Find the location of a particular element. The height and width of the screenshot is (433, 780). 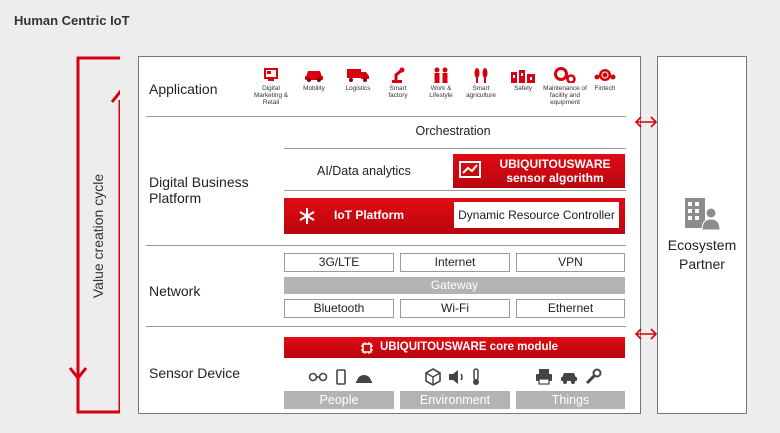

sensor-algo-line: UBIQUITOUSWARE is located at coordinates (555, 164).